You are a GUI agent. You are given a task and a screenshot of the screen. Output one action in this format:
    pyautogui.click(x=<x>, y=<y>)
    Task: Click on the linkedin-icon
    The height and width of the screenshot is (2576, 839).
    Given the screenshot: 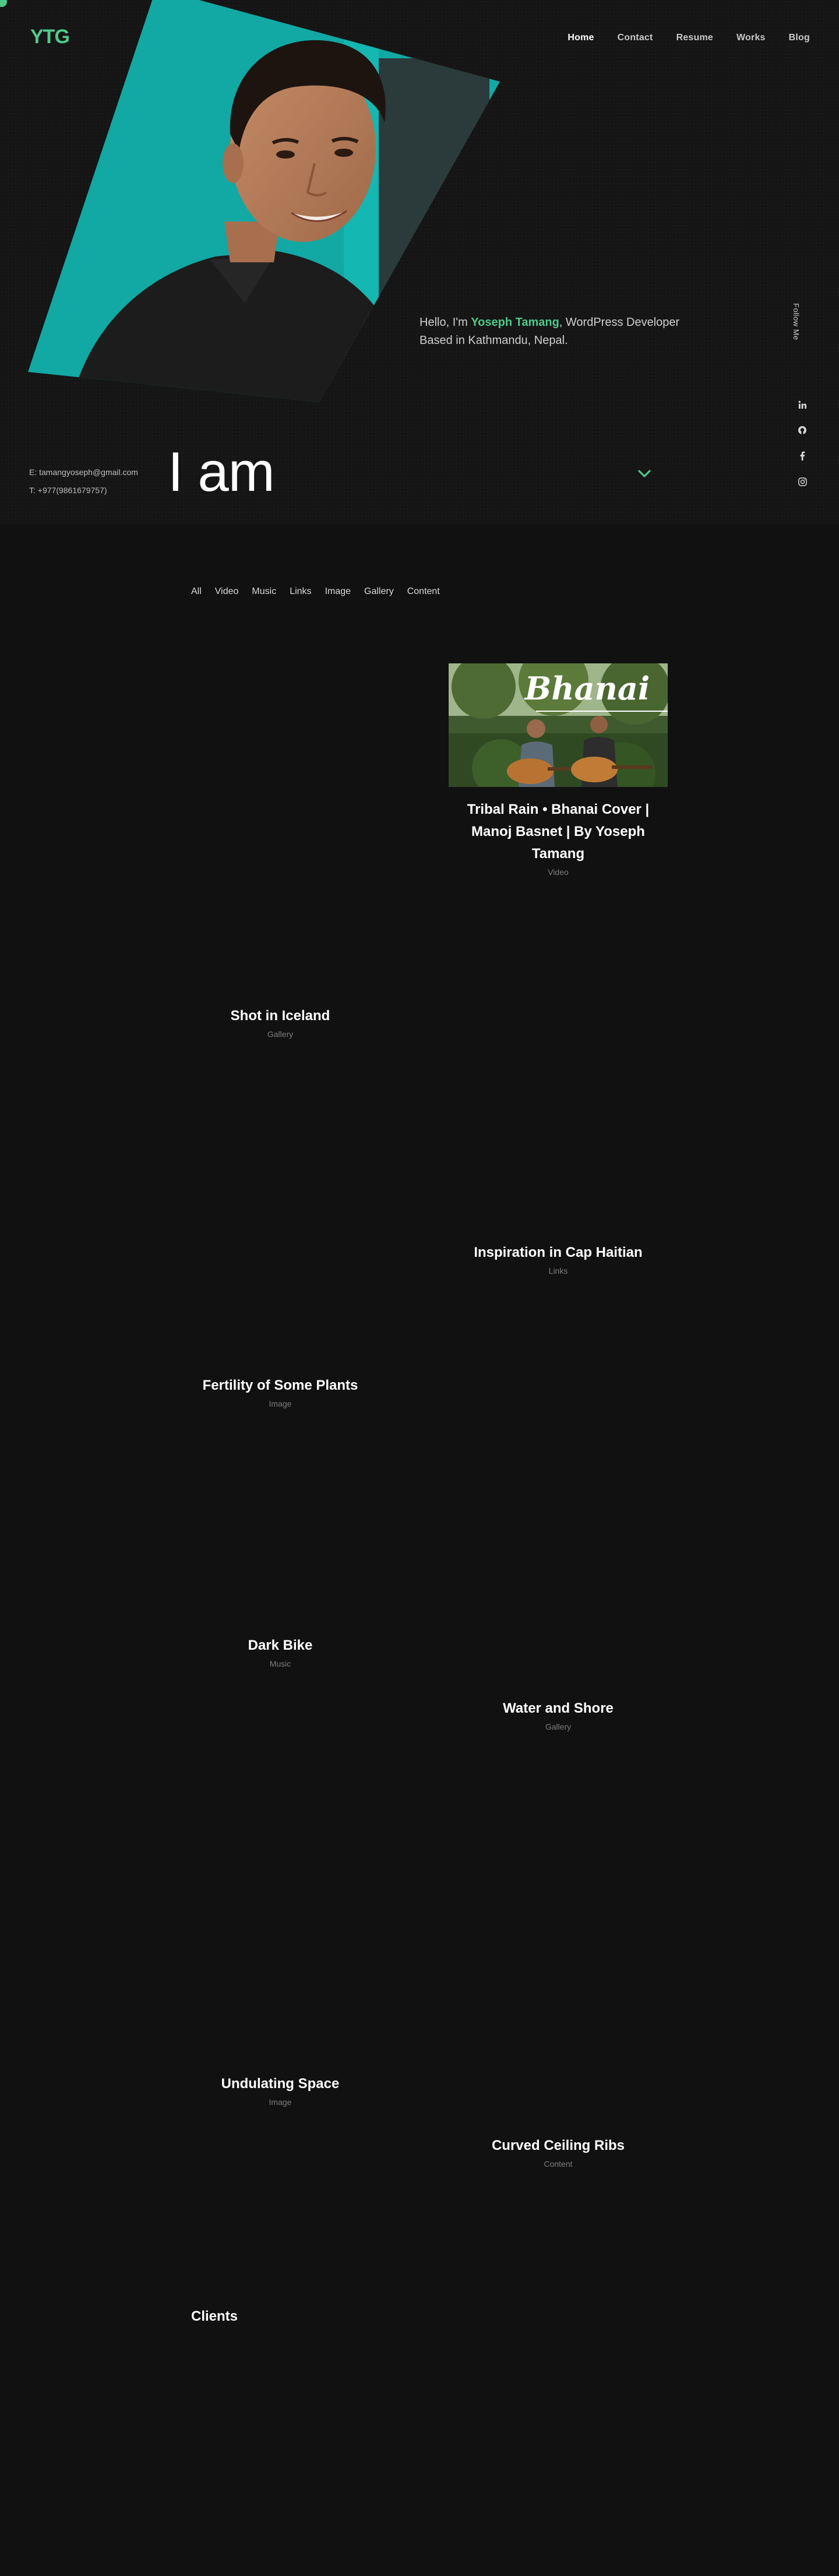 What is the action you would take?
    pyautogui.click(x=803, y=404)
    